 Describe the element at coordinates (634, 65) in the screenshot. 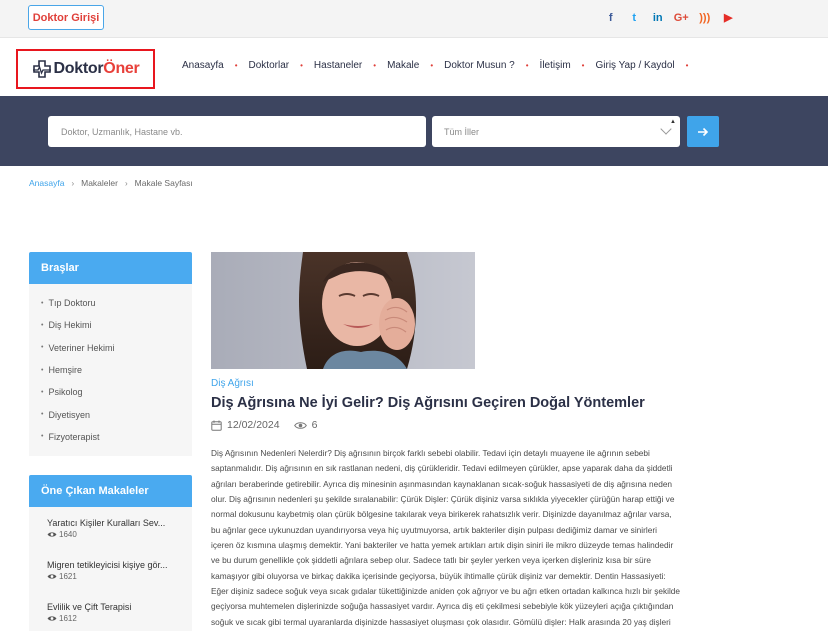

I see `nav-item: Giriş Yap / Kaydol` at that location.